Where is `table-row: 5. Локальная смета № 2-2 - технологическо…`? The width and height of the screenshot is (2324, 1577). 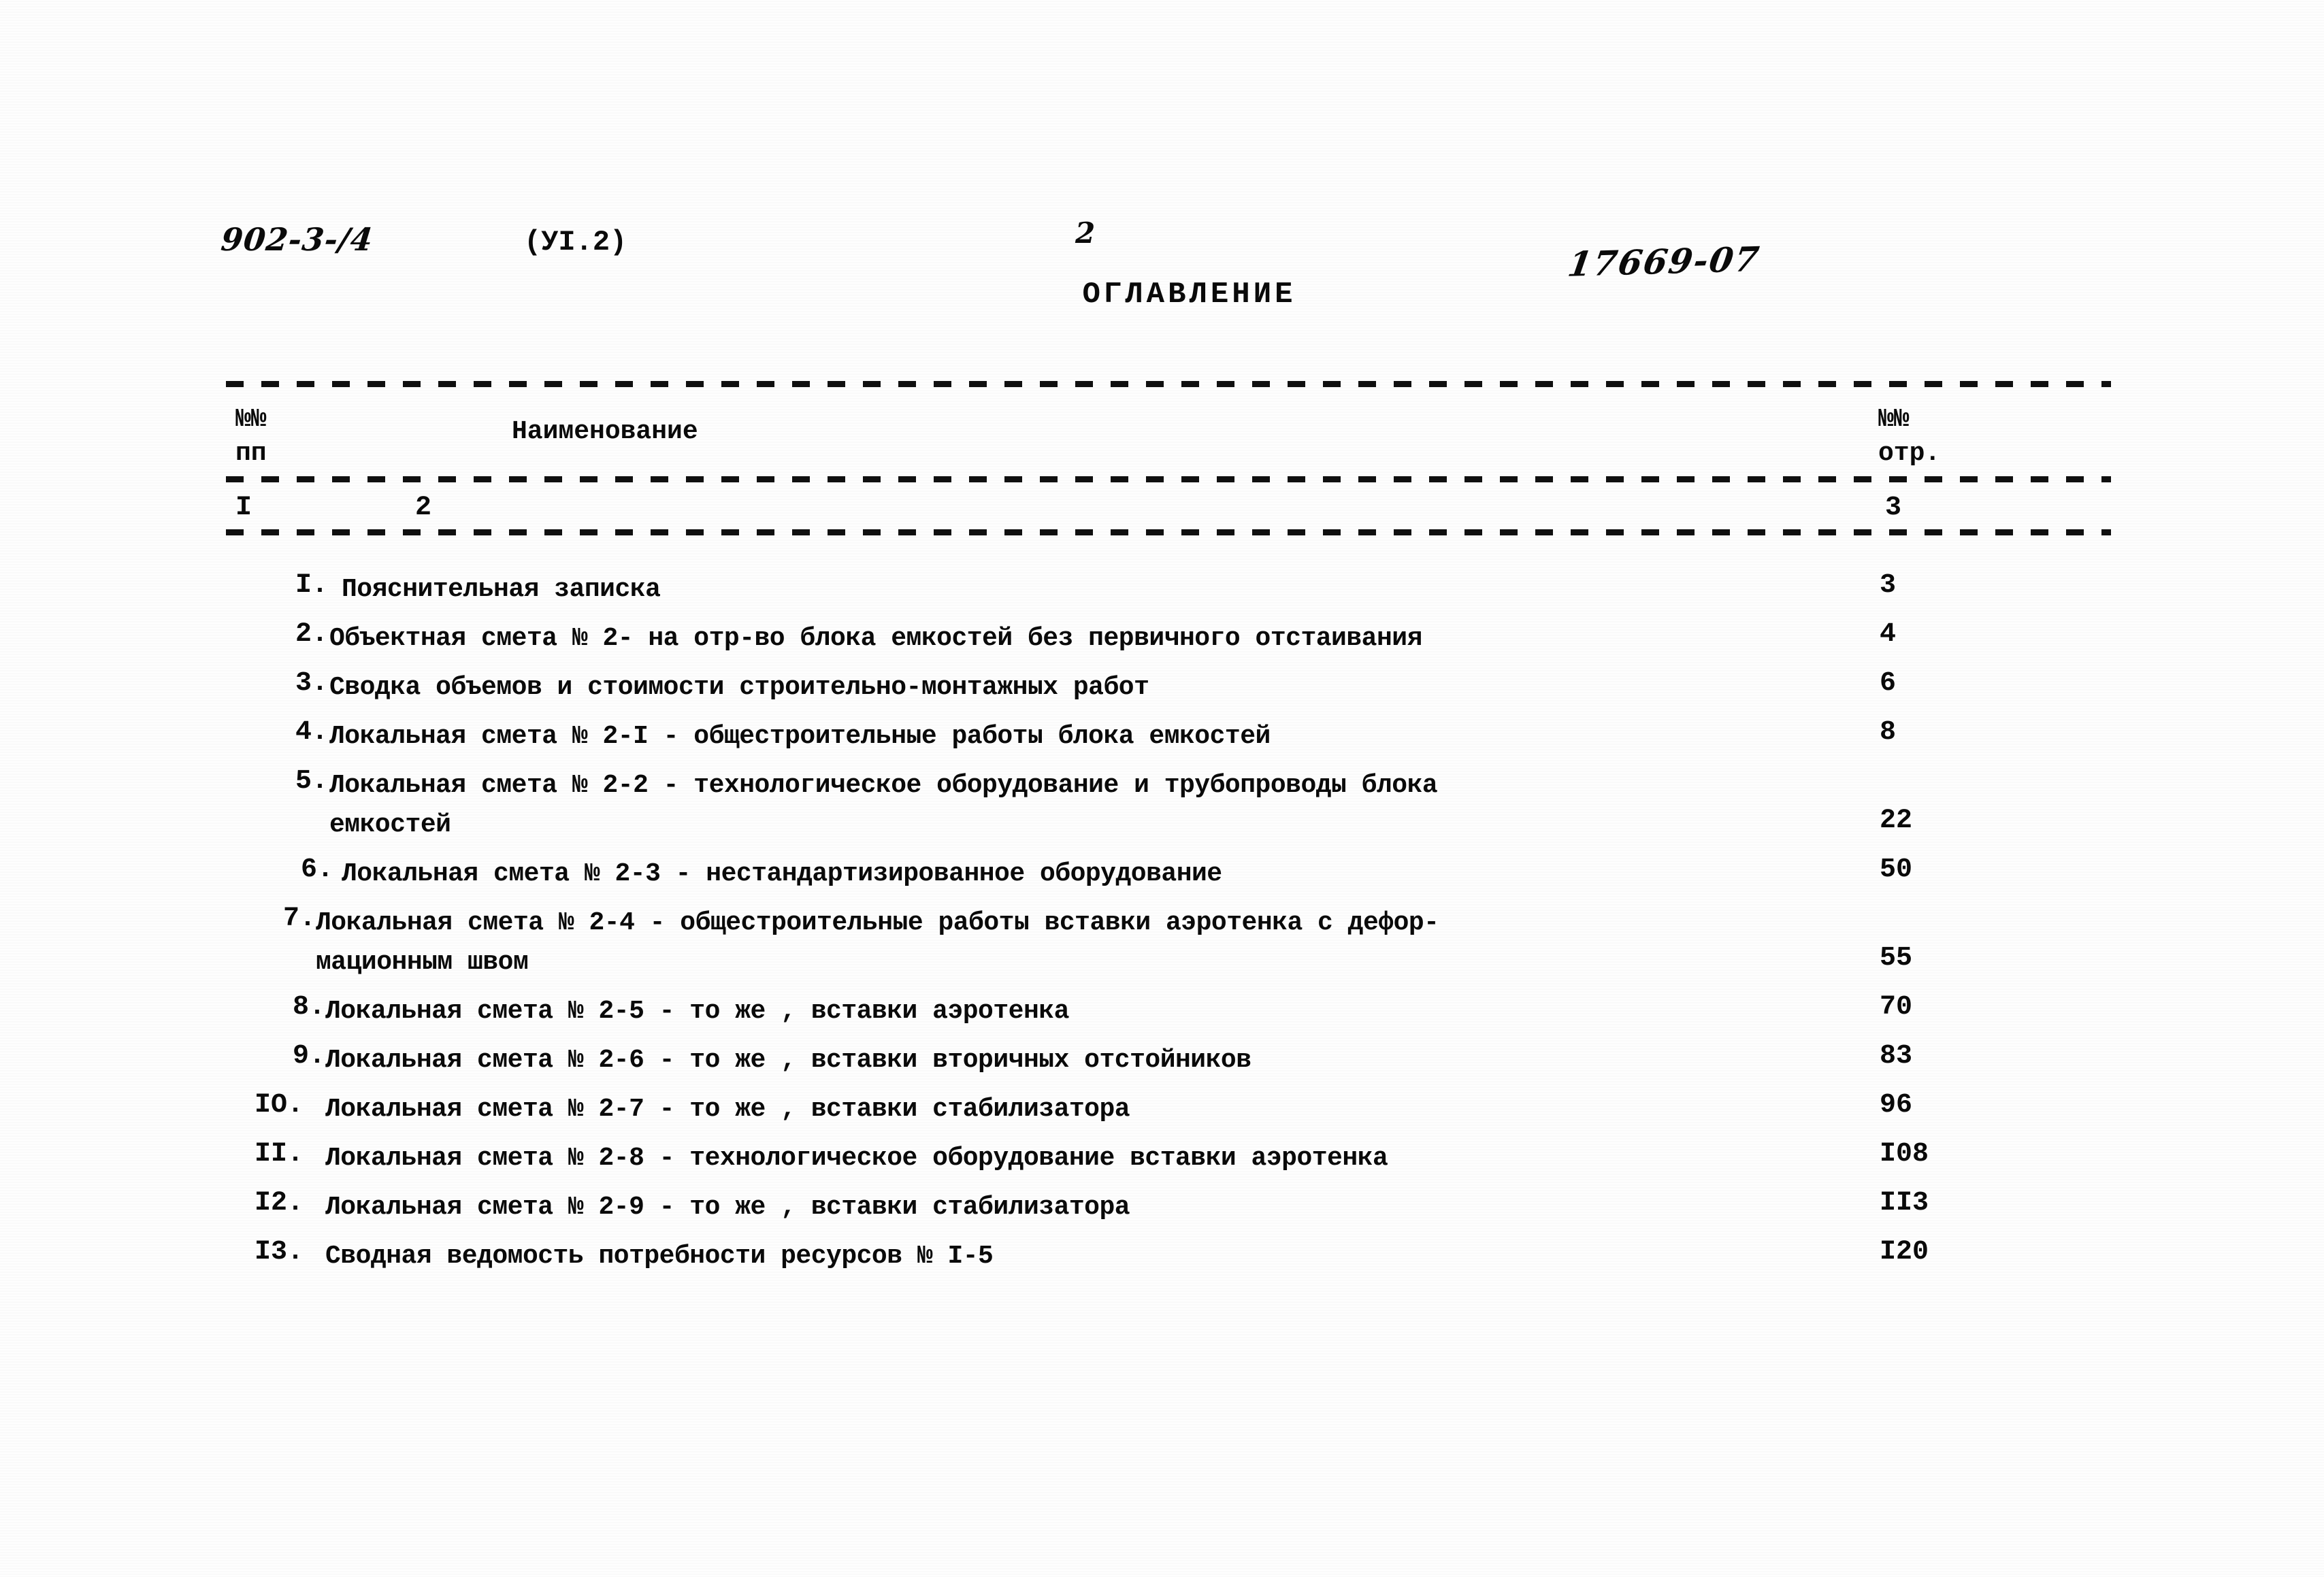 table-row: 5. Локальная смета № 2-2 - технологическо… is located at coordinates (1175, 810).